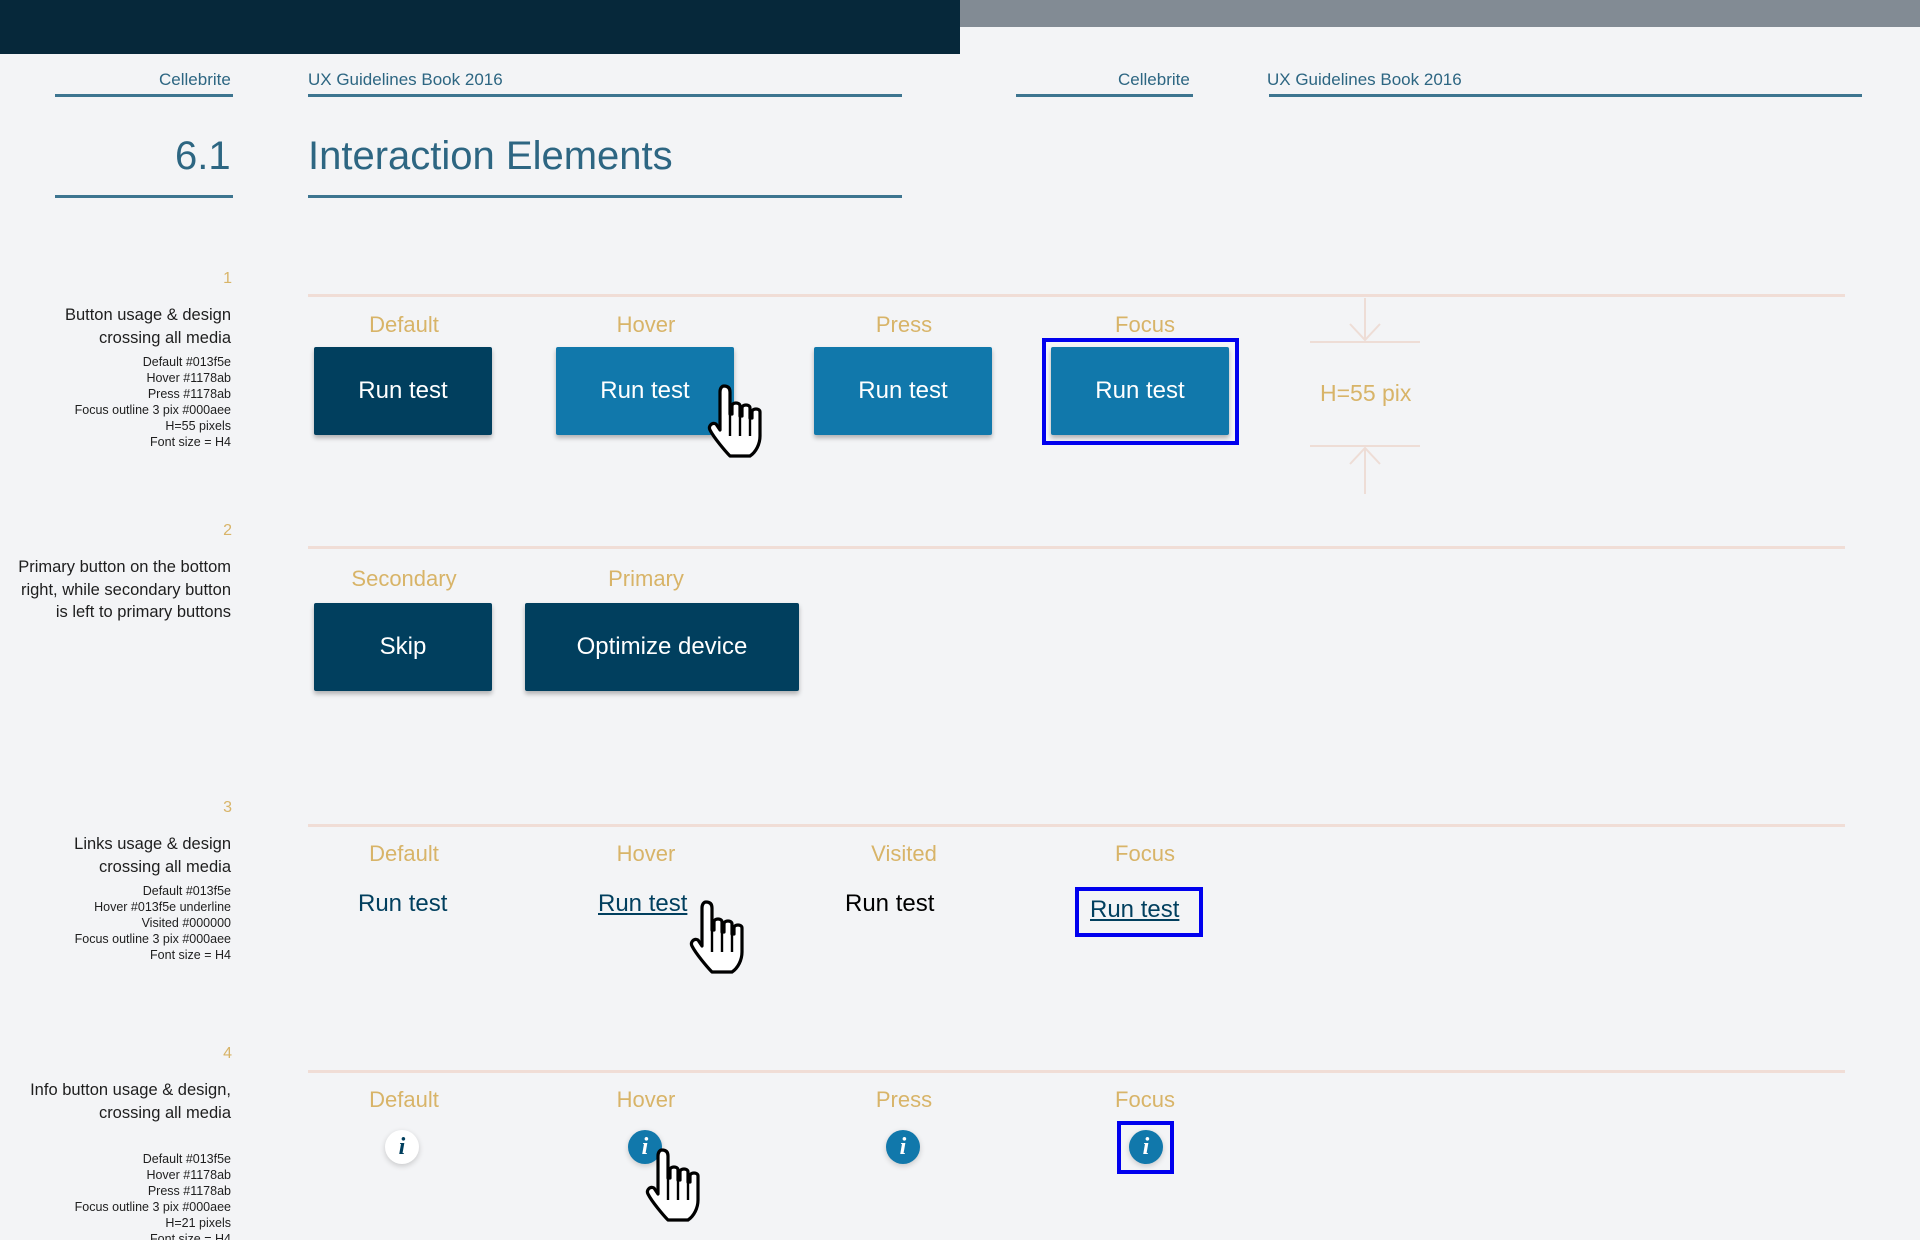 Image resolution: width=1920 pixels, height=1240 pixels. What do you see at coordinates (227, 530) in the screenshot?
I see `section-2-number: 2` at bounding box center [227, 530].